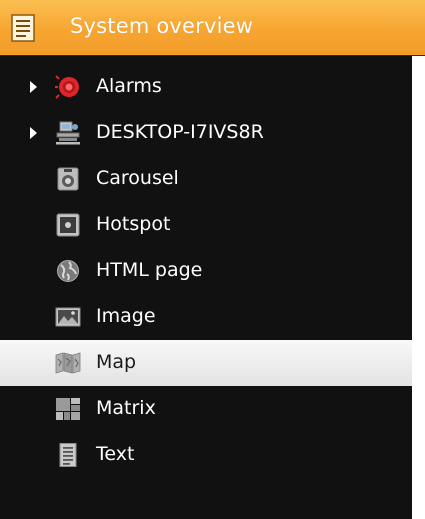 This screenshot has height=519, width=425. Describe the element at coordinates (137, 178) in the screenshot. I see `tree-item-label: Carousel` at that location.